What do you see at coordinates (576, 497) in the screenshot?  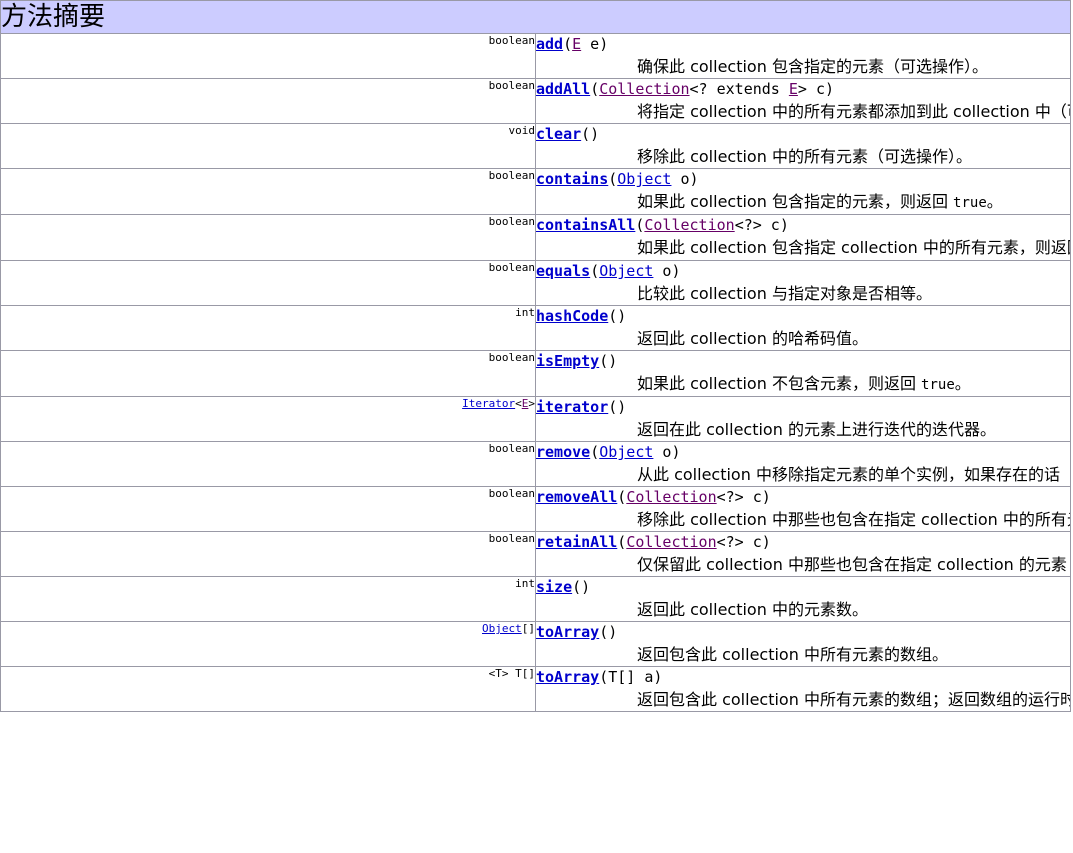 I see `method-link-removeall: removeAll` at bounding box center [576, 497].